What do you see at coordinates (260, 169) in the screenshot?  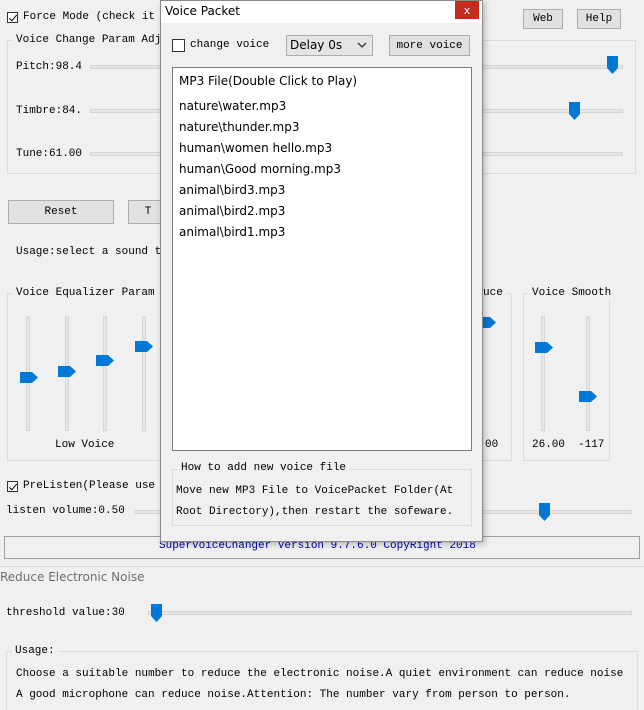 I see `list-item: human\Good morning.mp3` at bounding box center [260, 169].